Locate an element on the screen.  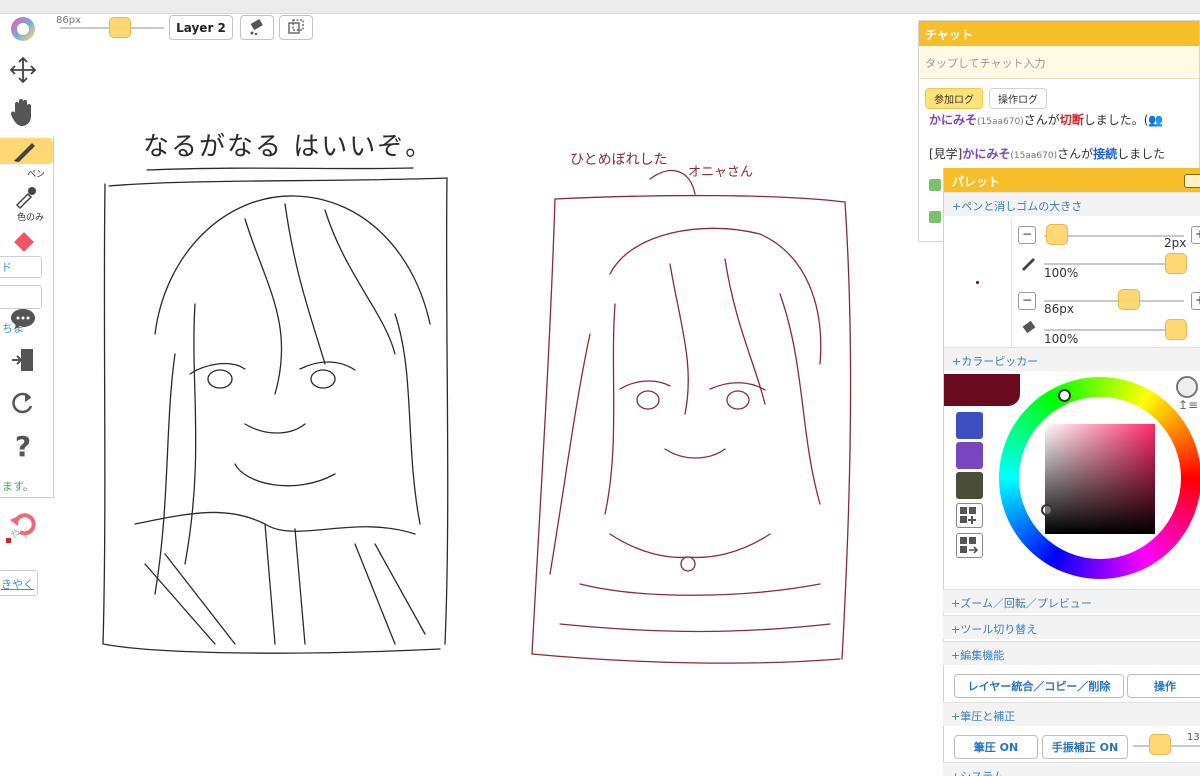
hand-tool is located at coordinates (23, 112).